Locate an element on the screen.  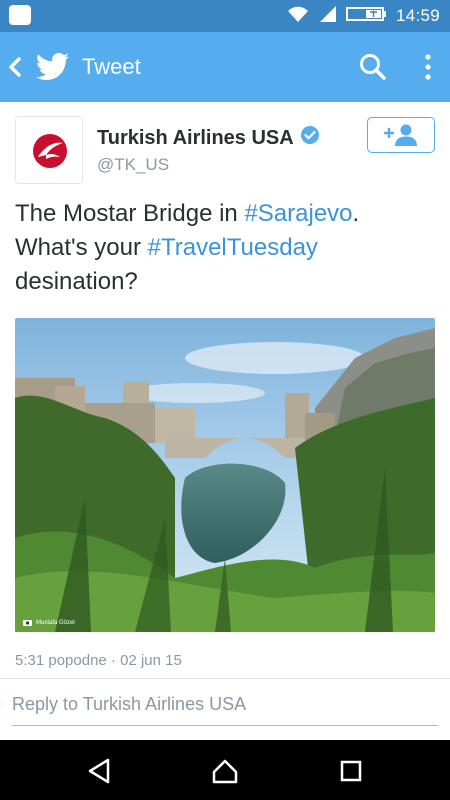
follow-button is located at coordinates (401, 135).